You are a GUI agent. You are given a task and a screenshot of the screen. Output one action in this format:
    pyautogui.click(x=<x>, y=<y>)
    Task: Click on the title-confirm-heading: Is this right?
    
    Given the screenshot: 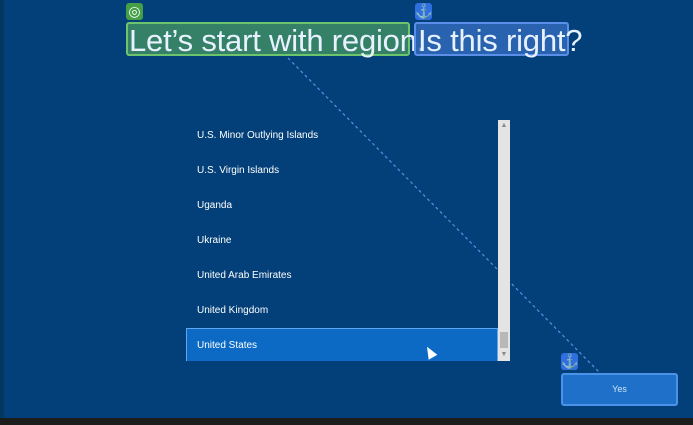 What is the action you would take?
    pyautogui.click(x=498, y=40)
    